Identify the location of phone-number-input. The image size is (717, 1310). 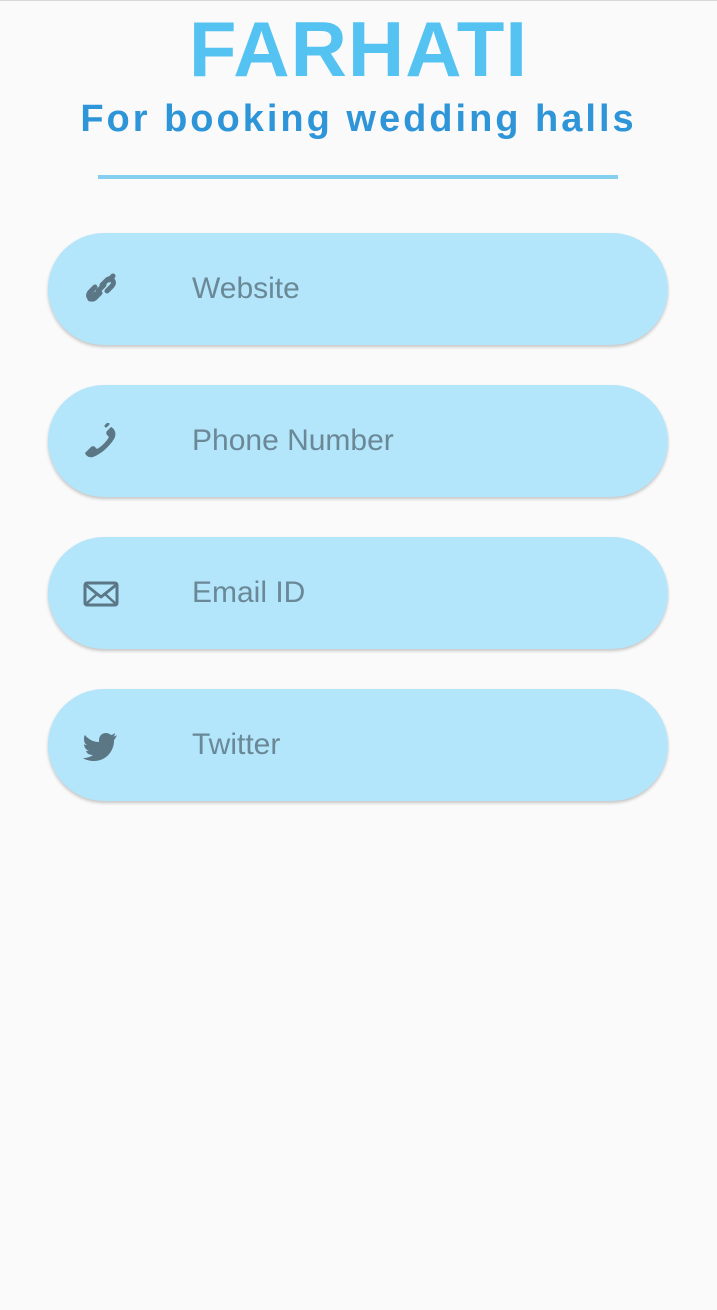
(412, 441).